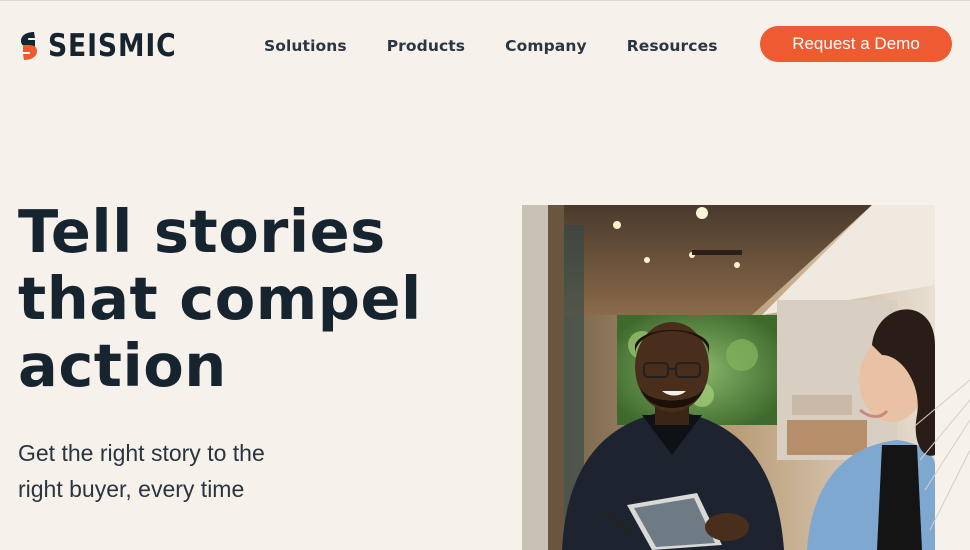 This screenshot has height=550, width=970. Describe the element at coordinates (112, 45) in the screenshot. I see `logo-wordmark: SEISMIC` at that location.